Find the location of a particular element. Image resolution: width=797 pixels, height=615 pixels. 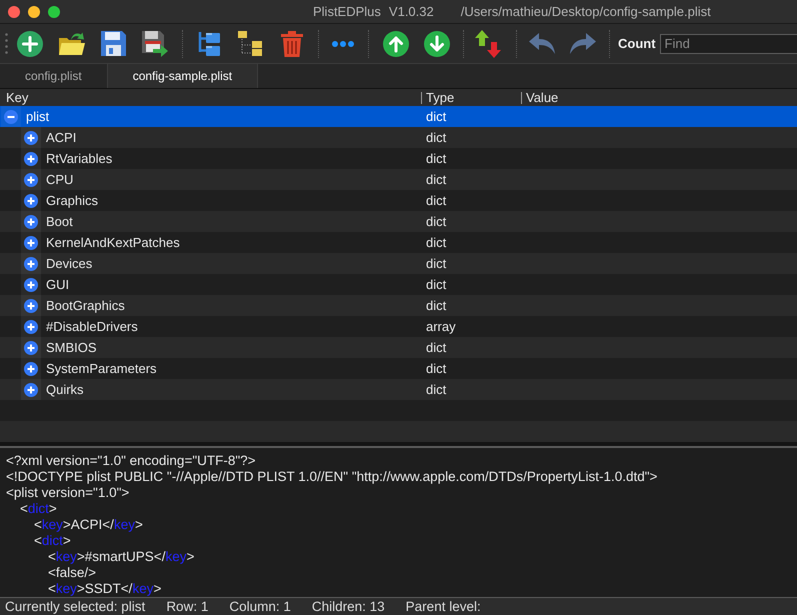

minimize-button is located at coordinates (34, 12).